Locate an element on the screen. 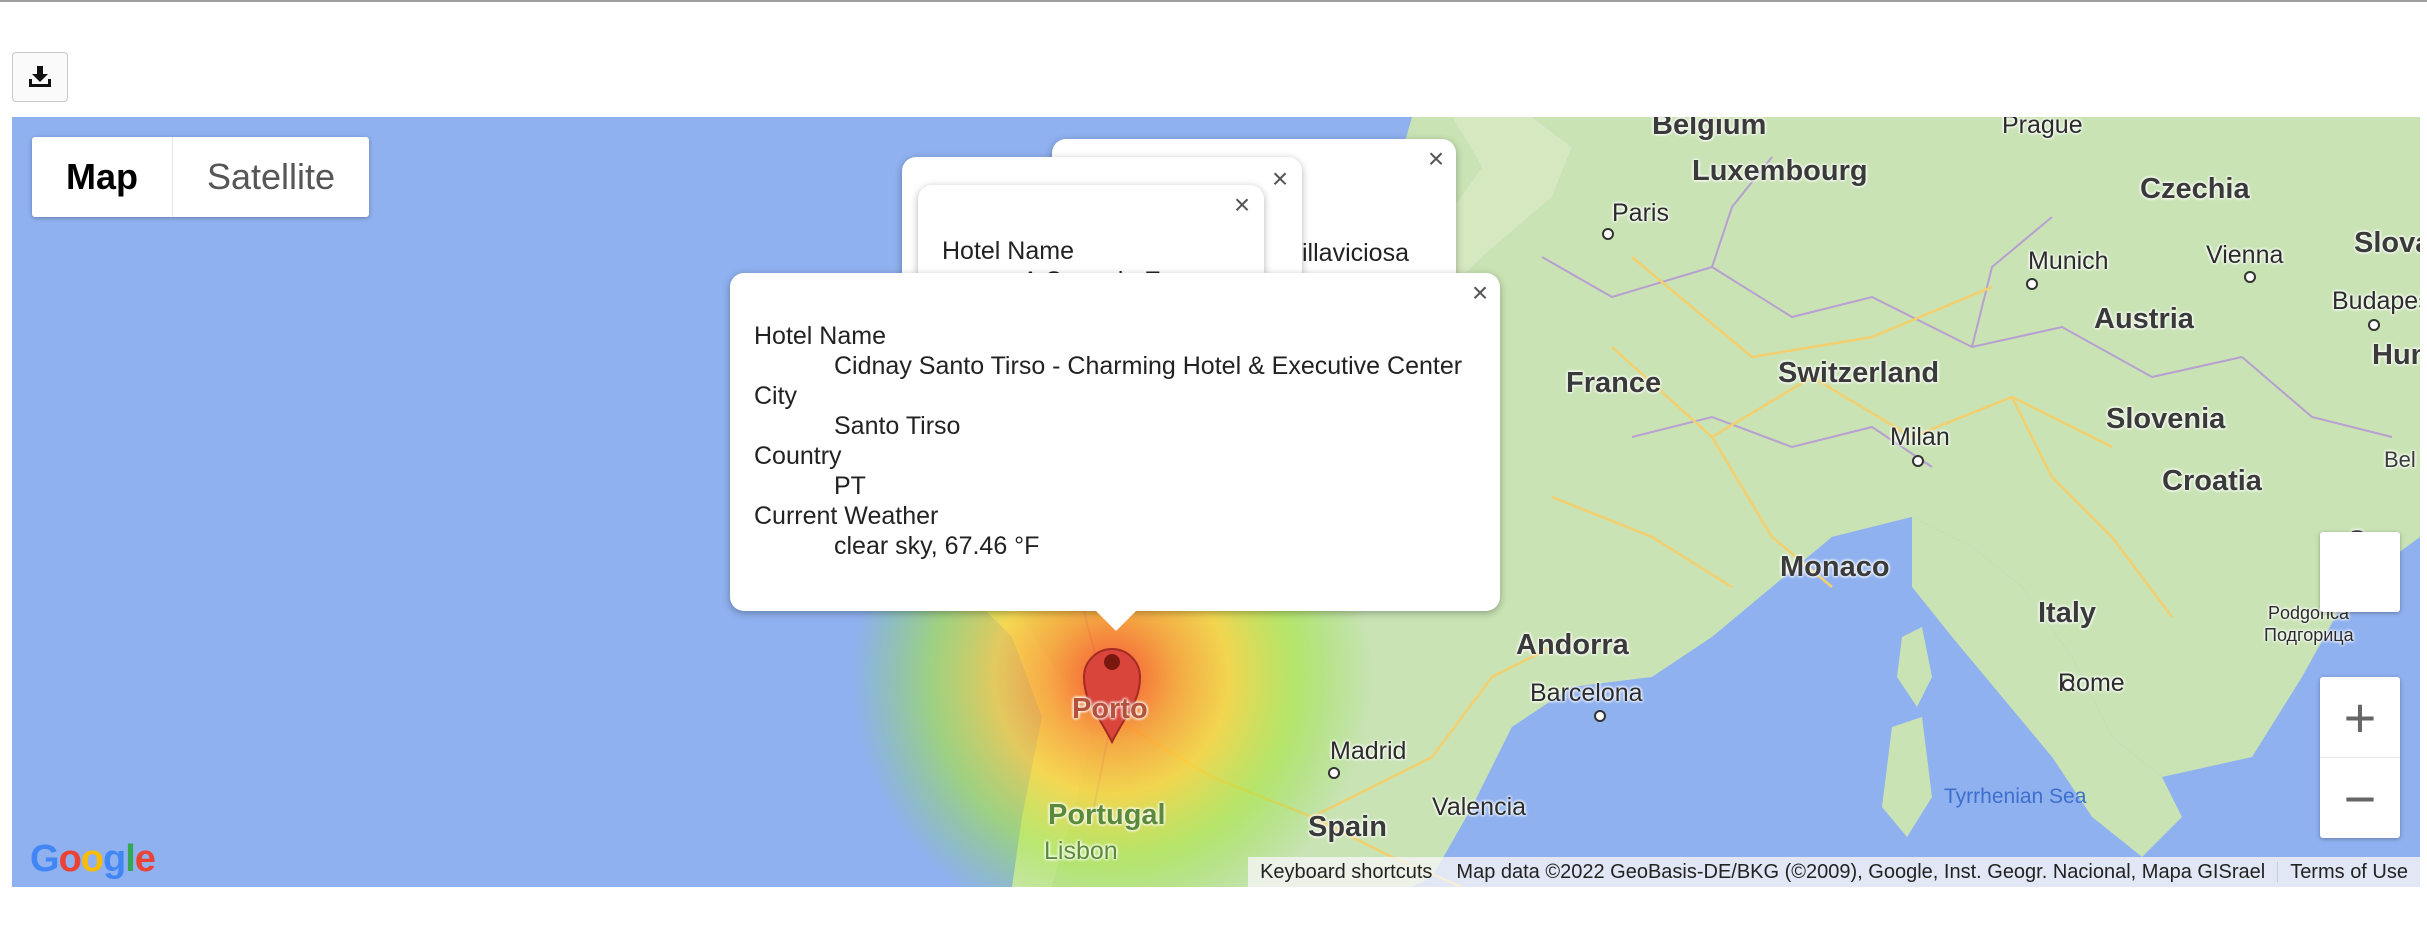 This screenshot has height=931, width=2427. zoom-out-button: − is located at coordinates (2360, 798).